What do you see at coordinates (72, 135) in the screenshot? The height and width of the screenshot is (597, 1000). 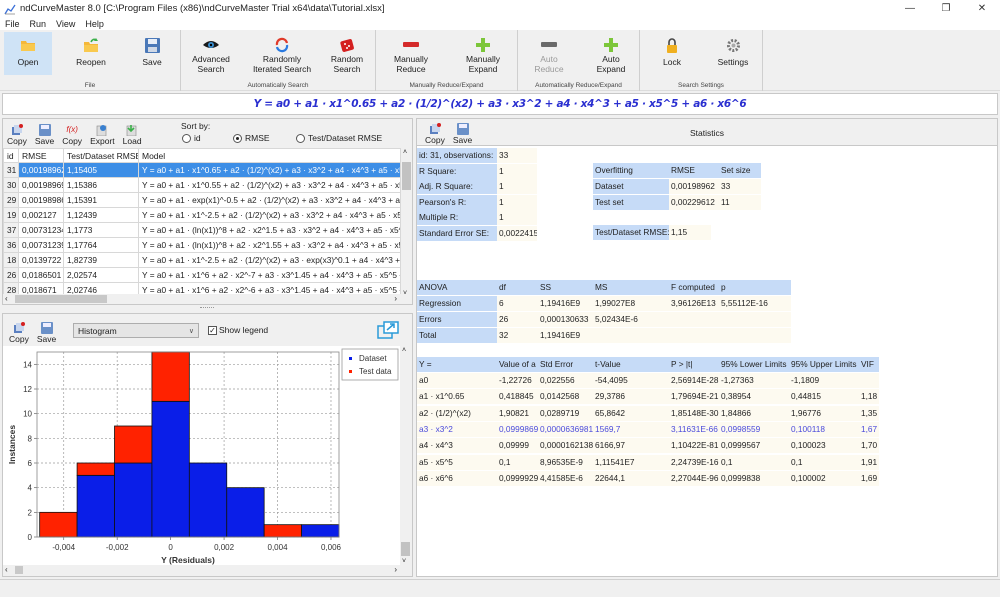 I see `copy-formula-button: f(x) Copy` at bounding box center [72, 135].